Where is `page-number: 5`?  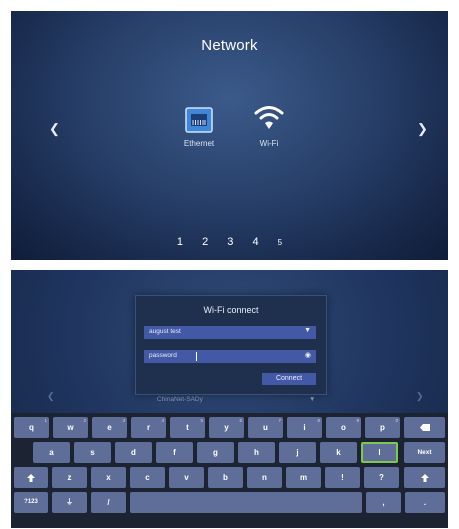 page-number: 5 is located at coordinates (280, 242).